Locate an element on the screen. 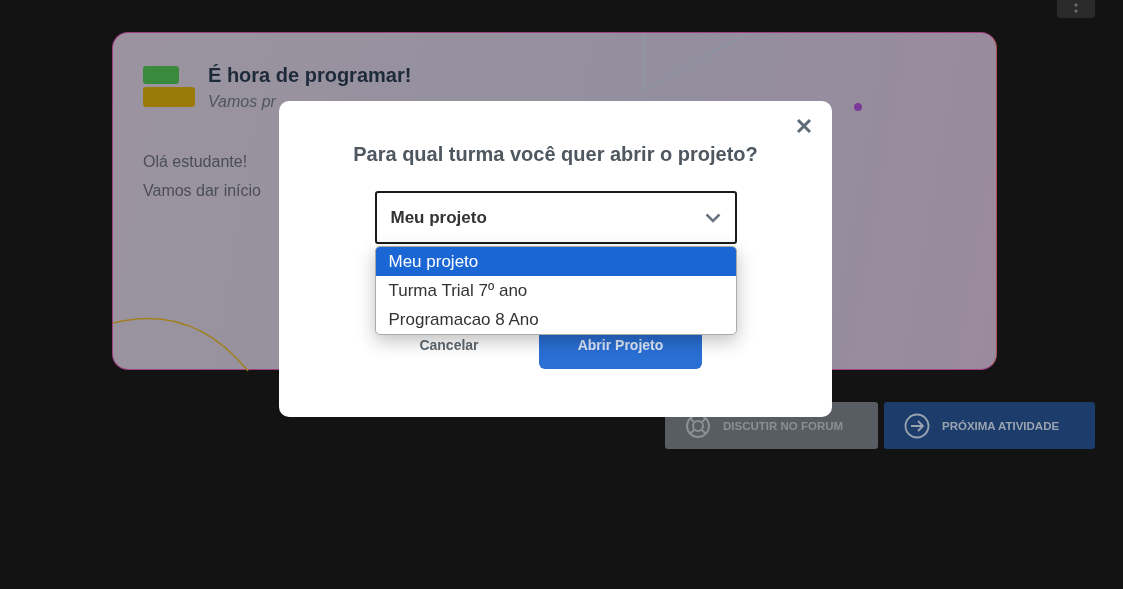 The image size is (1123, 589). close-icon is located at coordinates (804, 126).